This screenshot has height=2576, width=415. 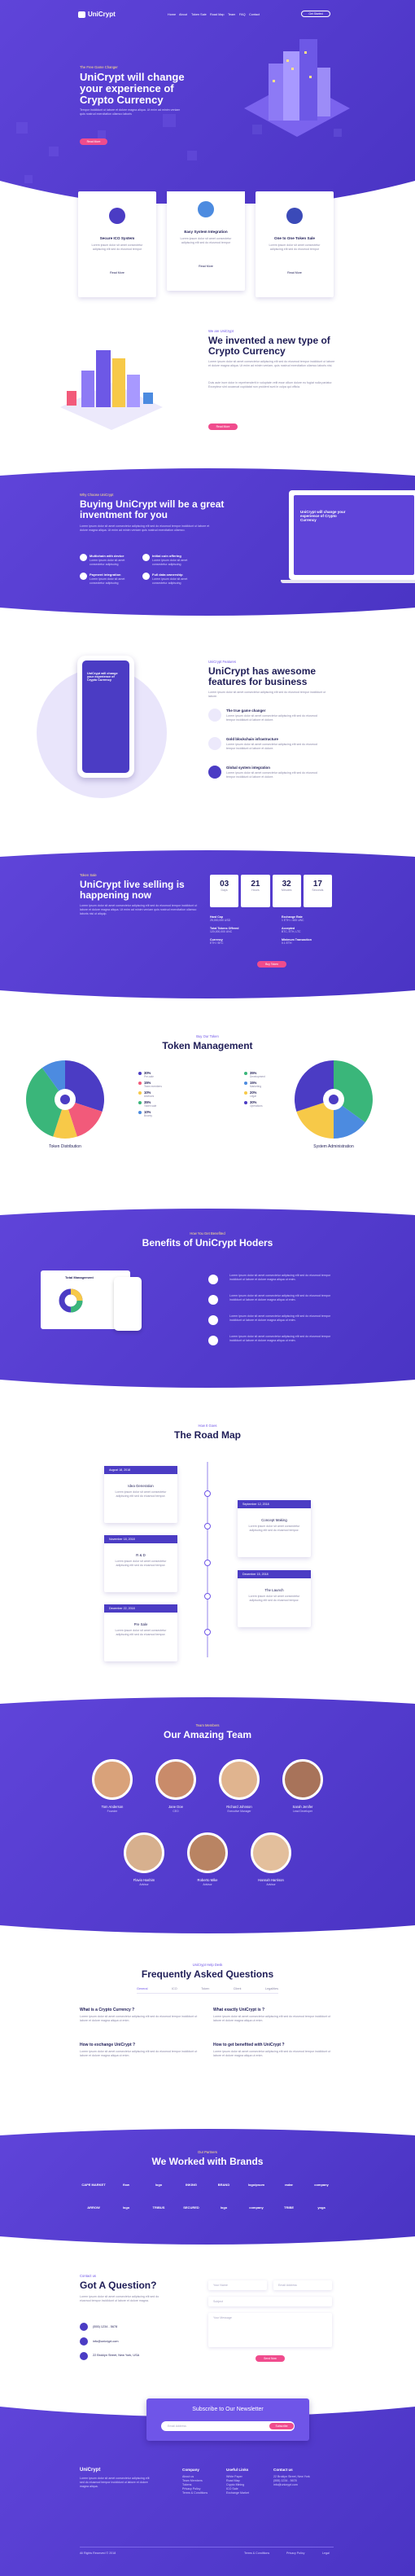 I want to click on nav-about: About, so click(x=183, y=15).